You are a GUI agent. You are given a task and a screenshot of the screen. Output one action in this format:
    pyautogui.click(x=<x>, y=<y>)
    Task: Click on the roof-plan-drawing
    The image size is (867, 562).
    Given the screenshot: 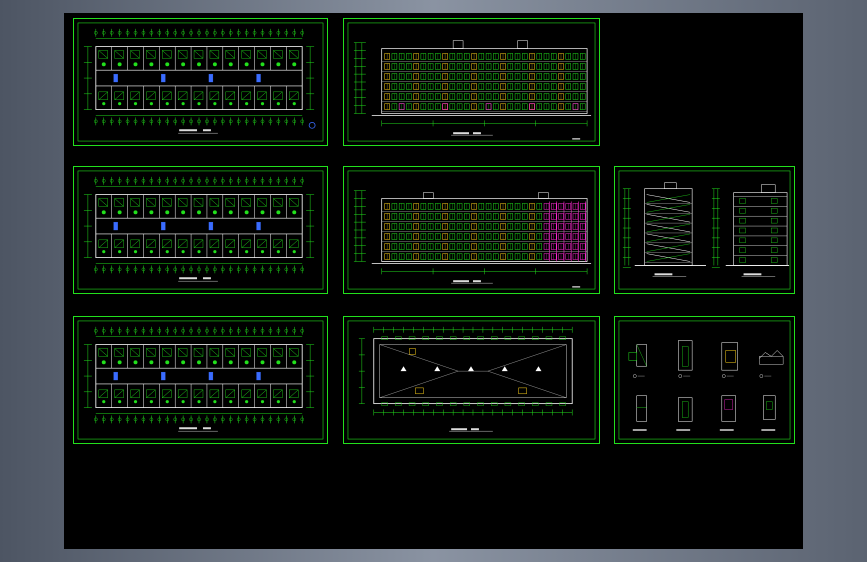 What is the action you would take?
    pyautogui.click(x=471, y=380)
    